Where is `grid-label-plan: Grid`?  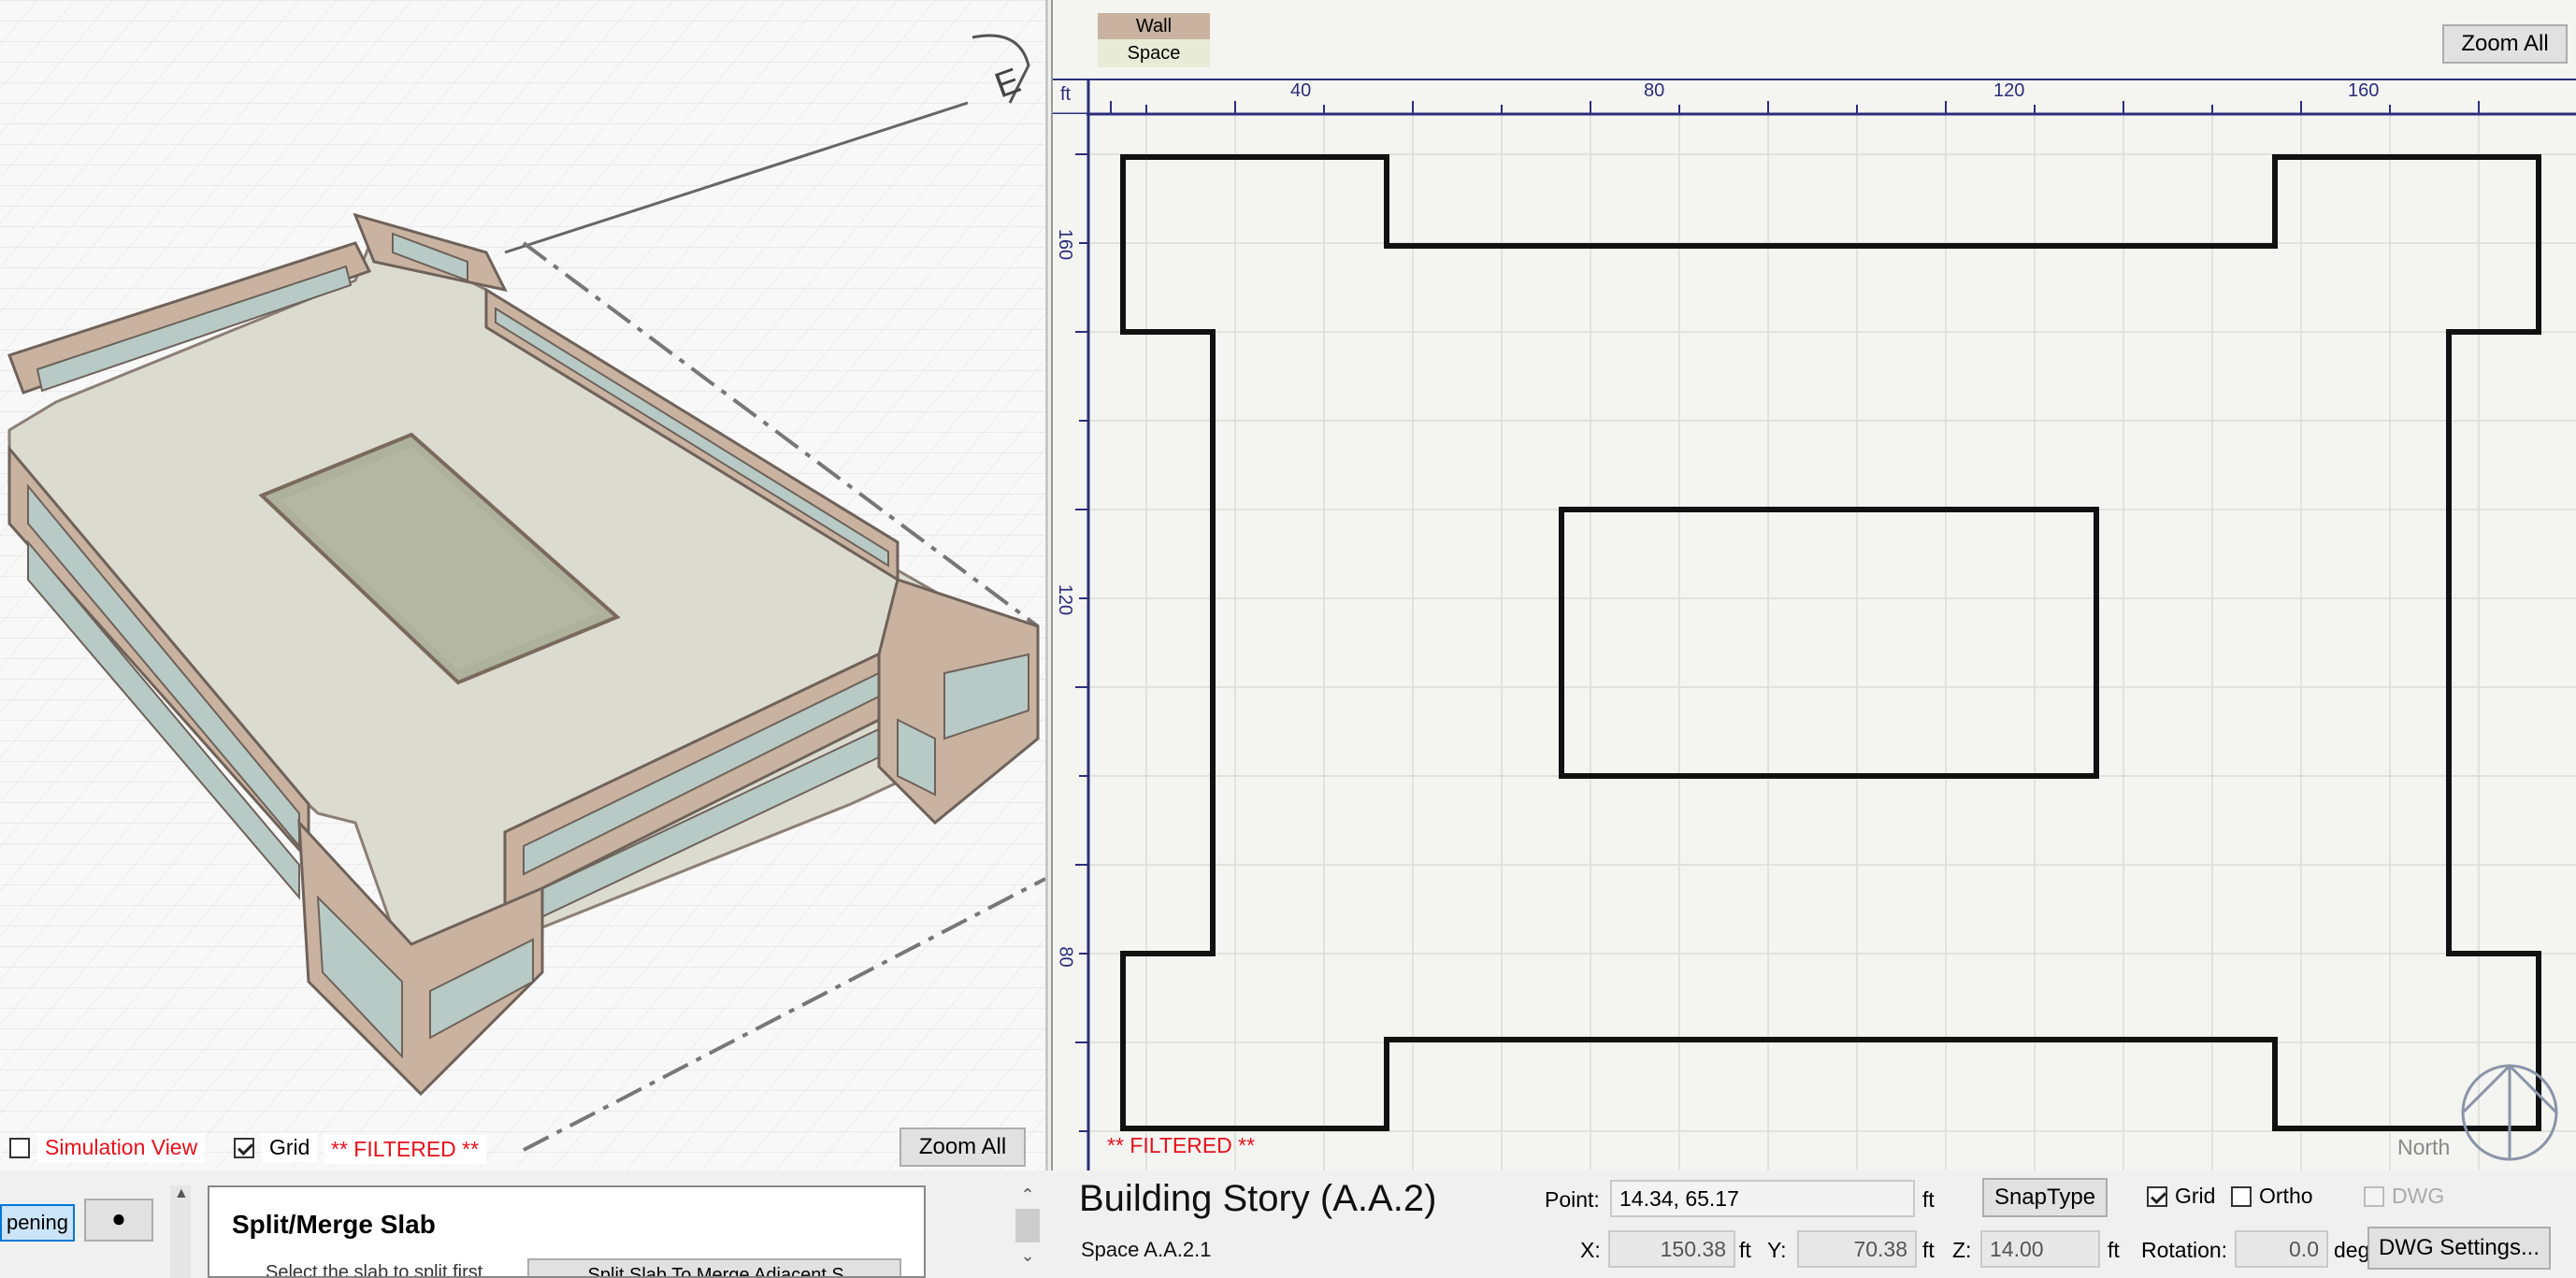
grid-label-plan: Grid is located at coordinates (2196, 1196).